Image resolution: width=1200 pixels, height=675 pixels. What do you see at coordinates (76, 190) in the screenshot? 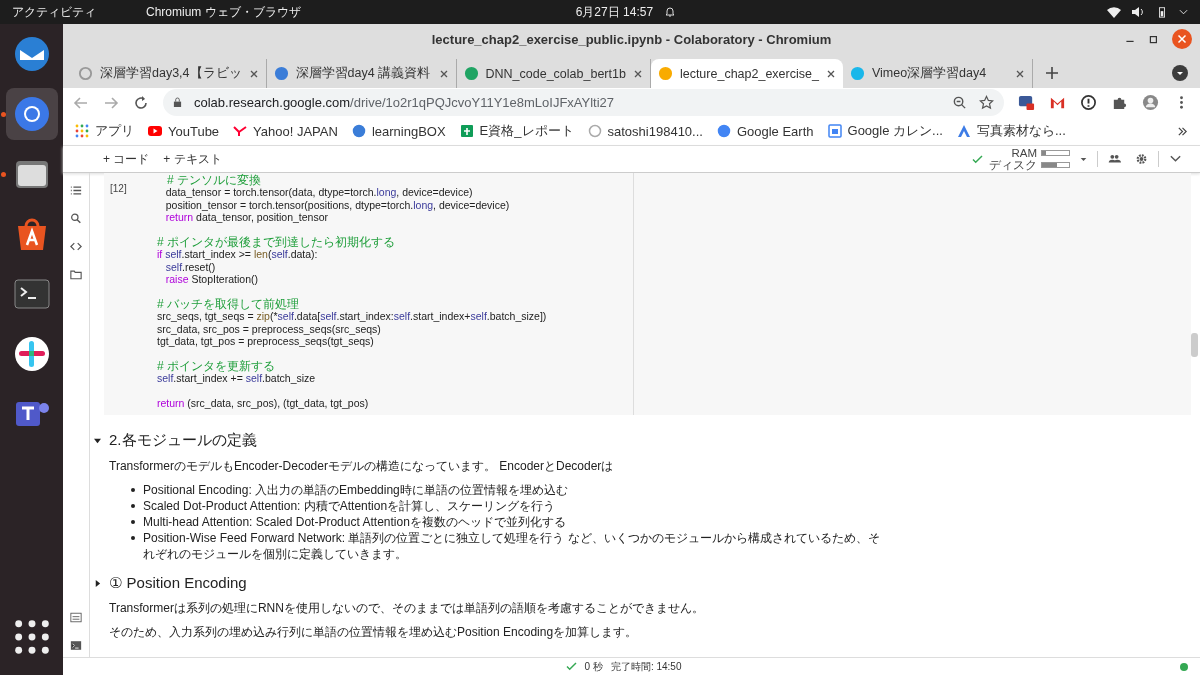
I see `table-of-contents-icon` at bounding box center [76, 190].